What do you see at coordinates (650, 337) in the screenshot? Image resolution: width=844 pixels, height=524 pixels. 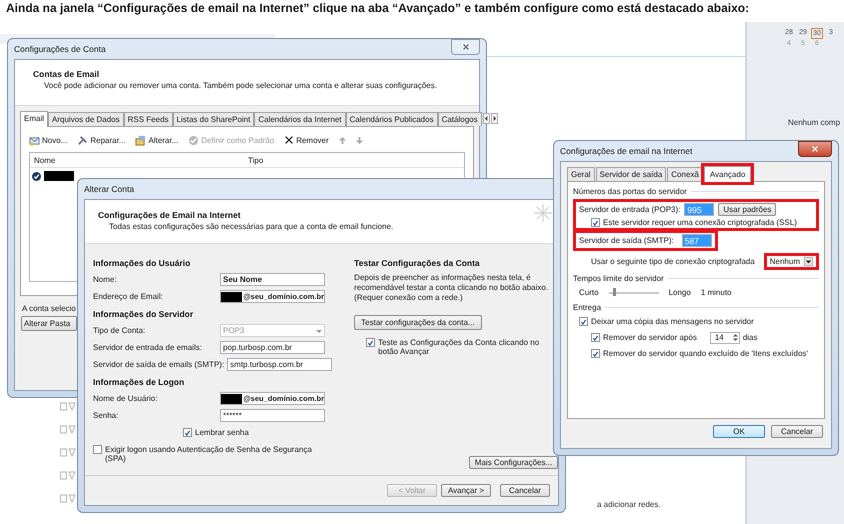 I see `checkbox-label: Remover do servidor após` at bounding box center [650, 337].